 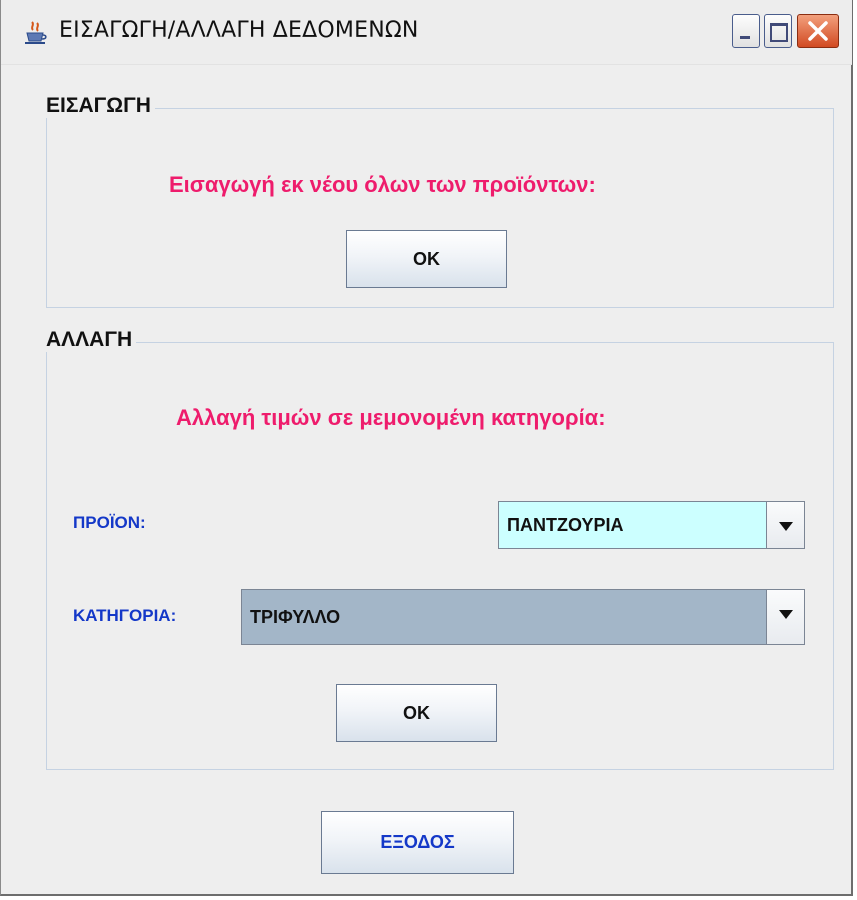 I want to click on minimize-button, so click(x=746, y=31).